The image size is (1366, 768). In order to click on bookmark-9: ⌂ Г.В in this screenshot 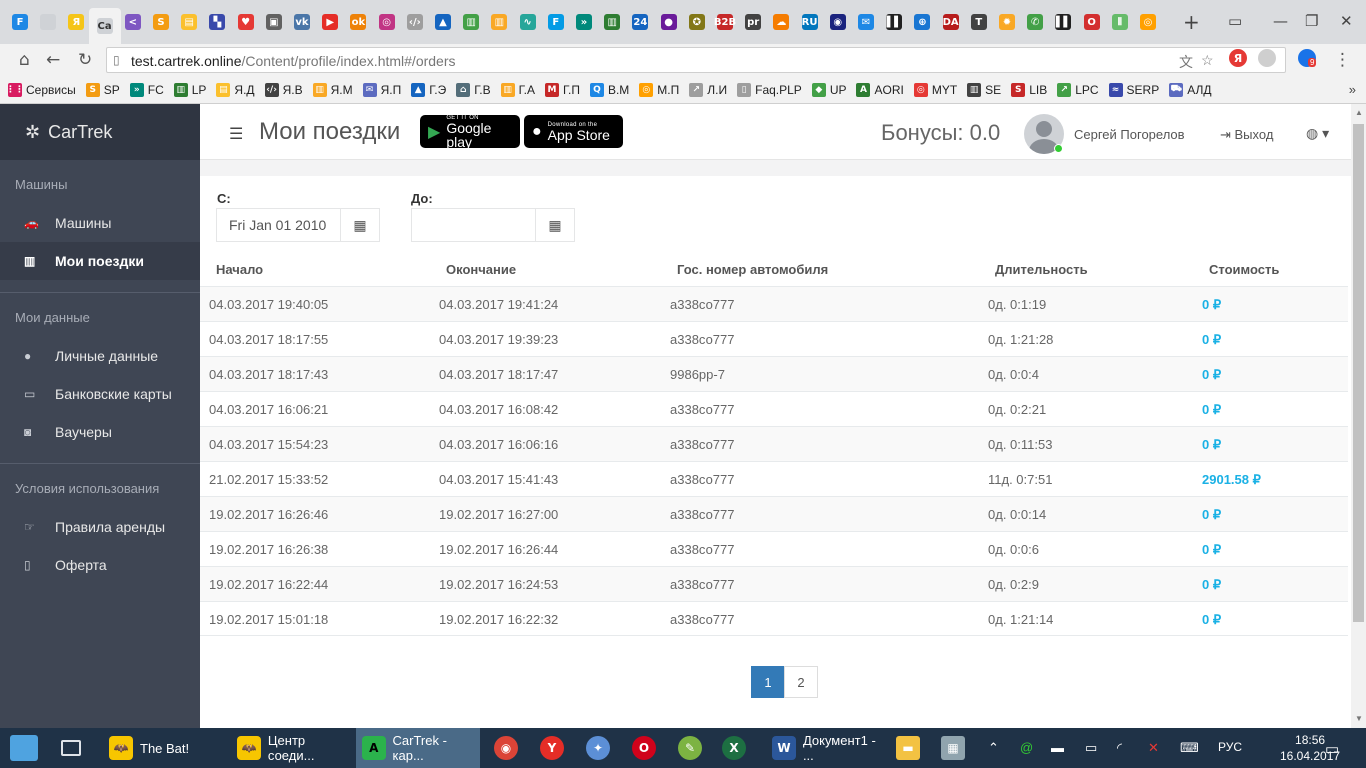, I will do `click(473, 89)`.